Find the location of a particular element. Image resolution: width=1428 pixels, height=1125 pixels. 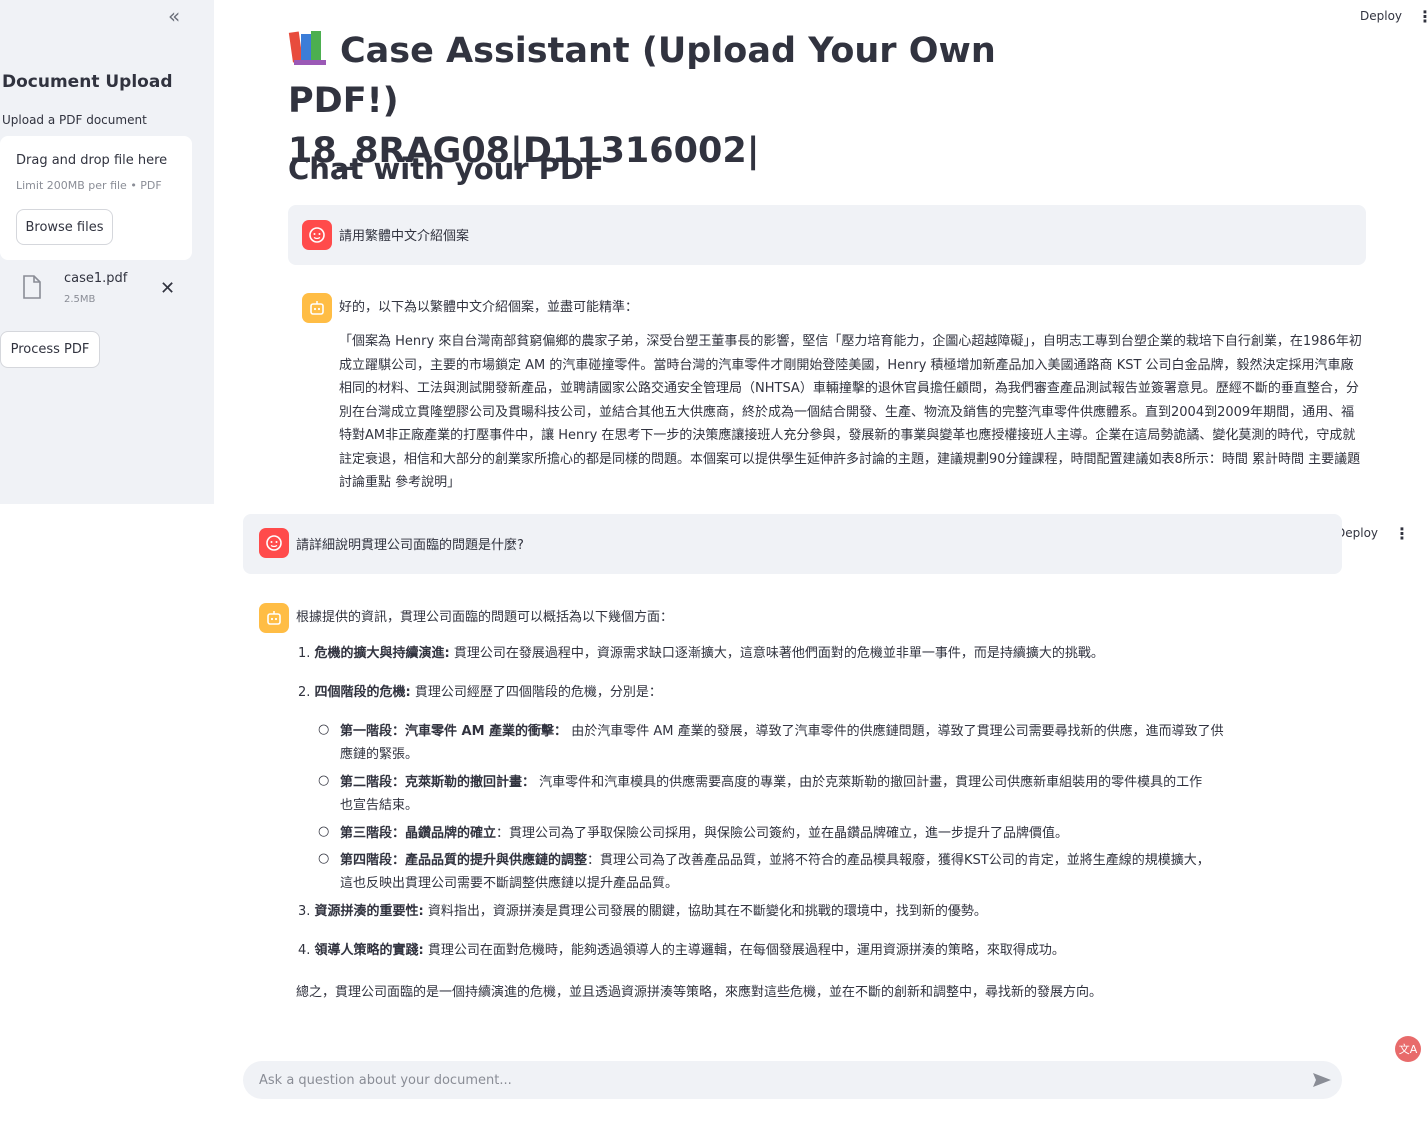

dropzone-title: Drag and drop file here is located at coordinates (92, 160).